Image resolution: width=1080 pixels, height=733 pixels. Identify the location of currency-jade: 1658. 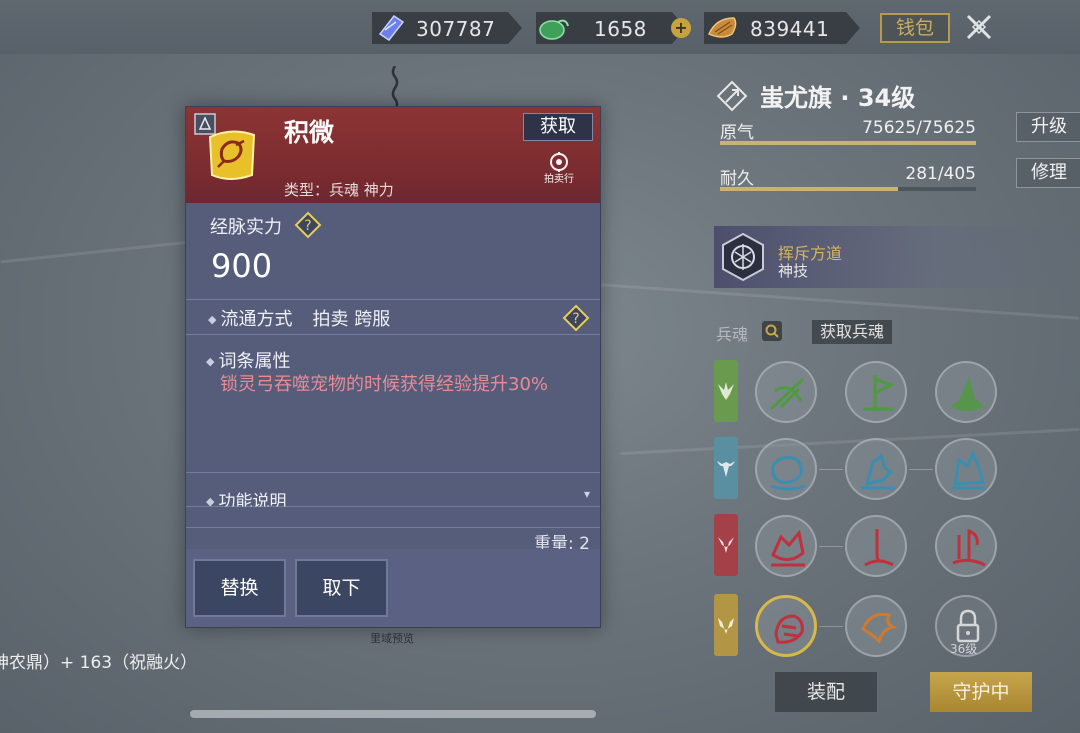
(611, 28).